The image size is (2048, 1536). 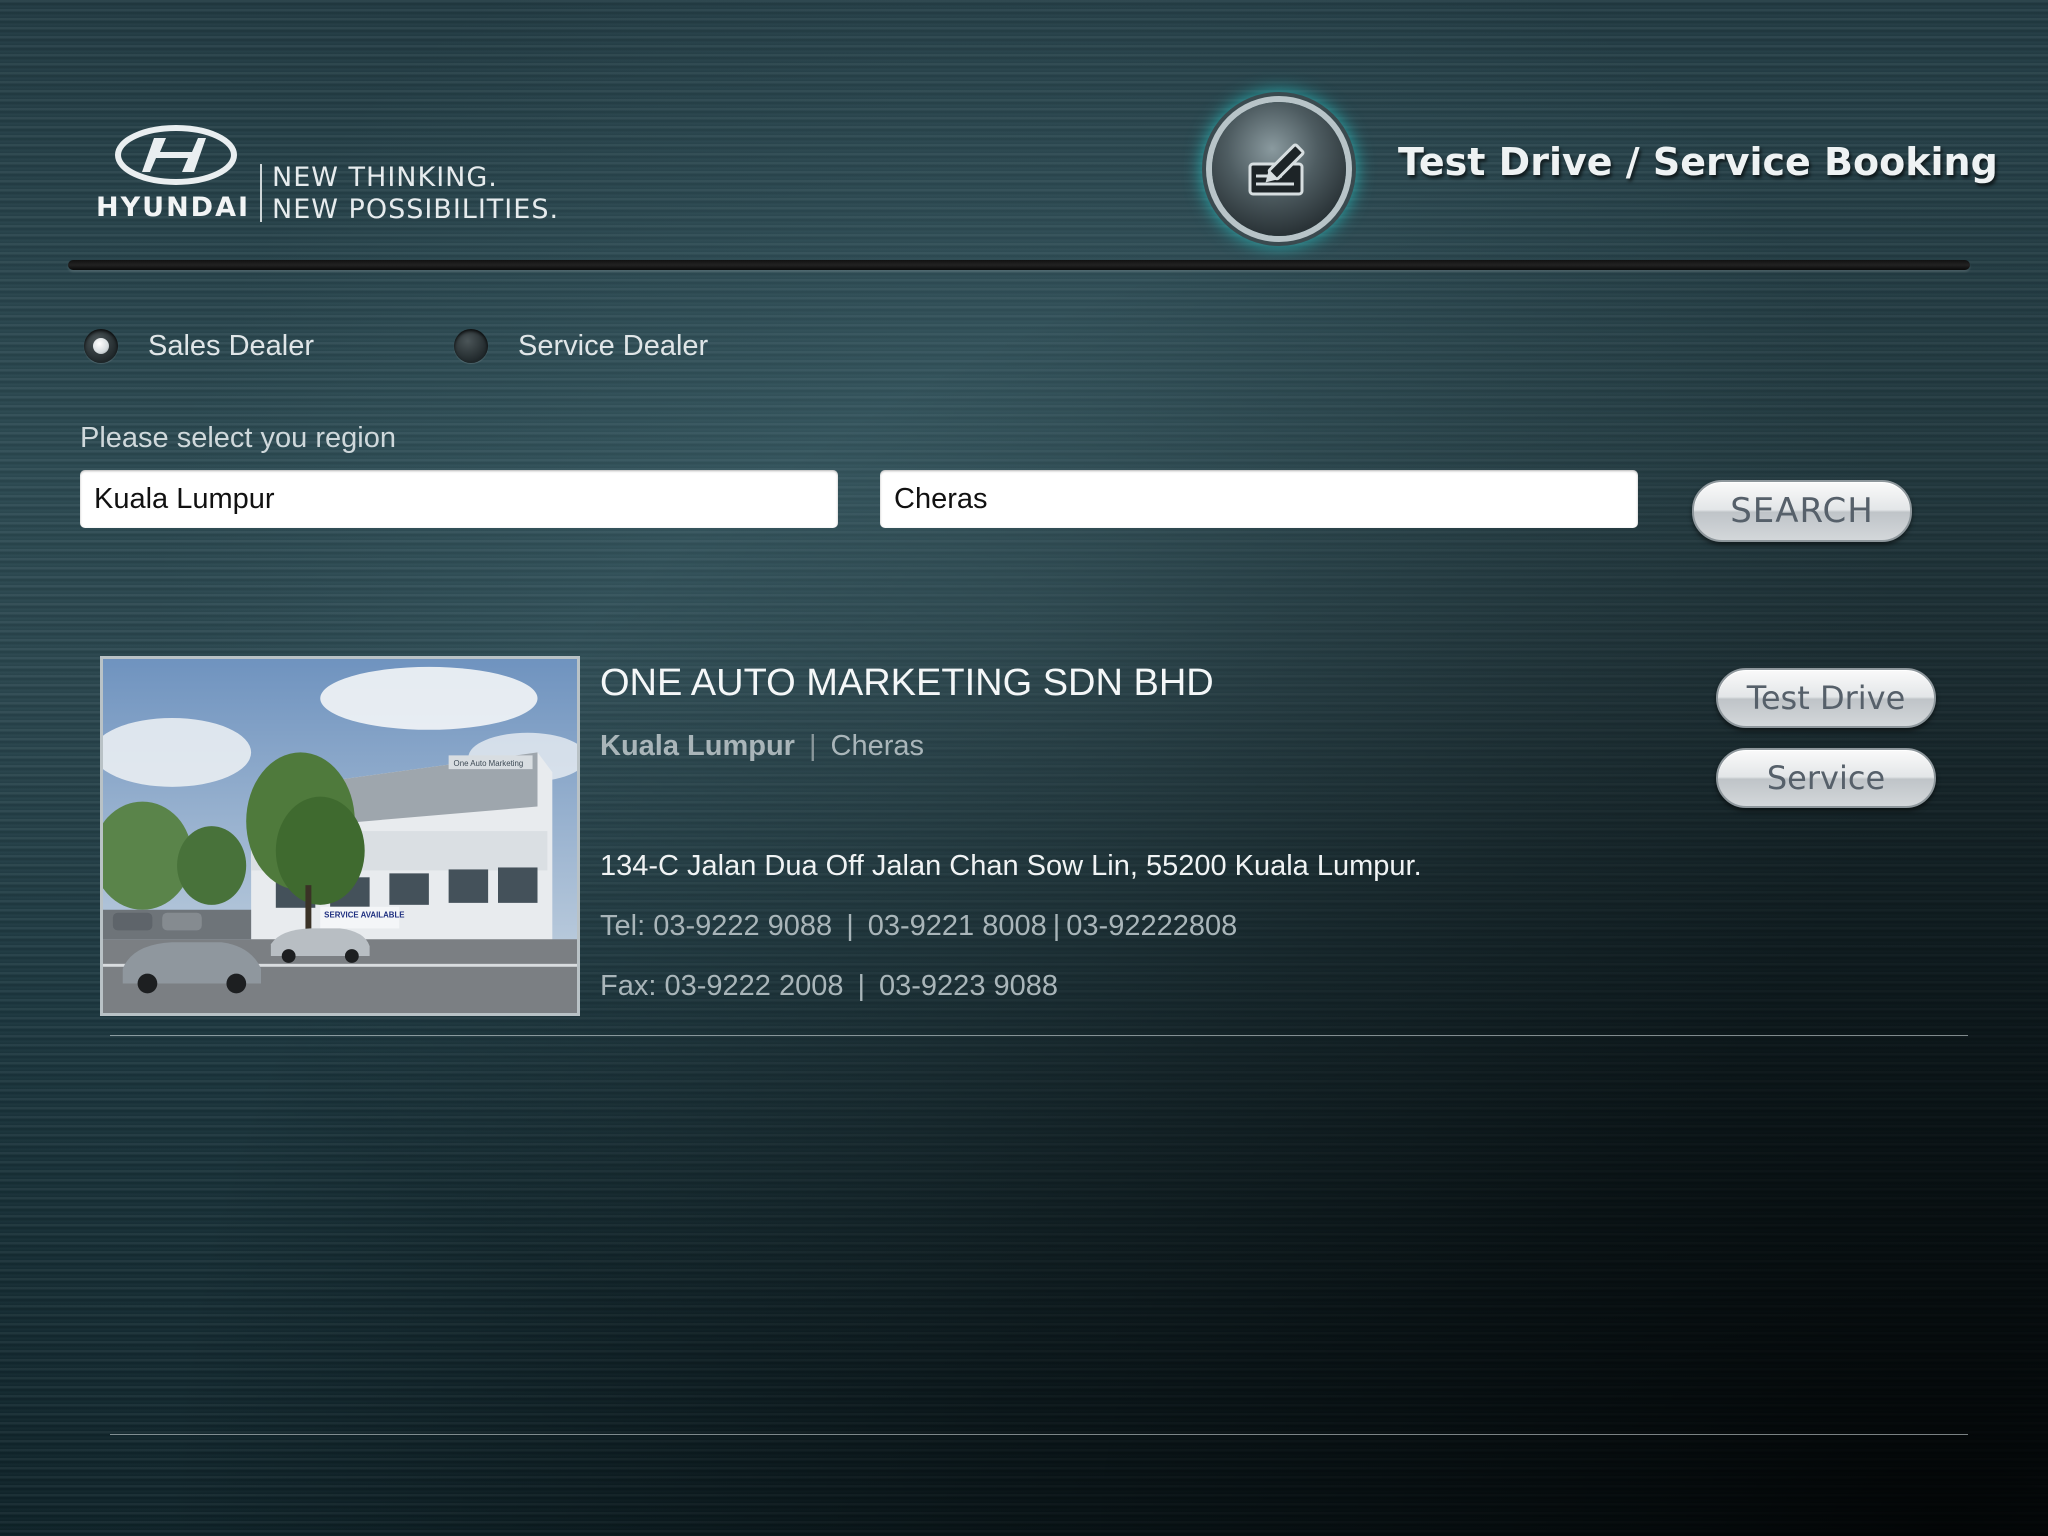 I want to click on radio-sales-dealer: Sales Dealer, so click(x=199, y=346).